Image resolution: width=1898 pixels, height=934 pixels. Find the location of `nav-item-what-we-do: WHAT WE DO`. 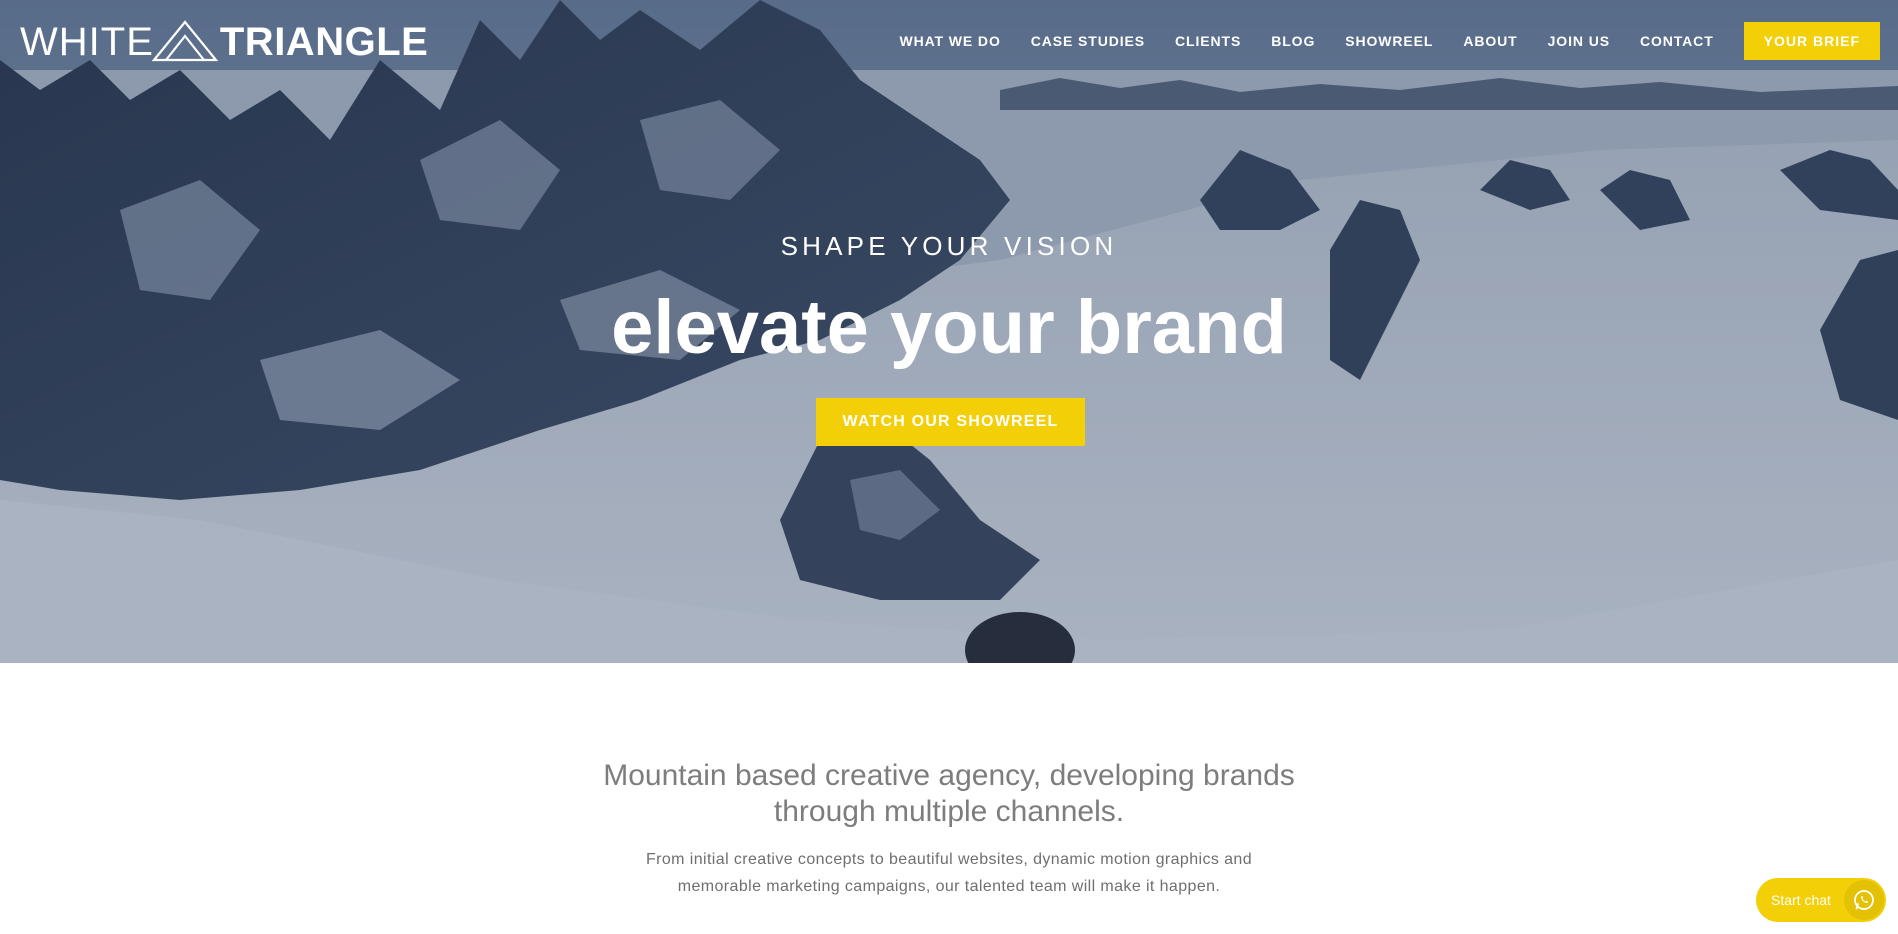

nav-item-what-we-do: WHAT WE DO is located at coordinates (949, 41).